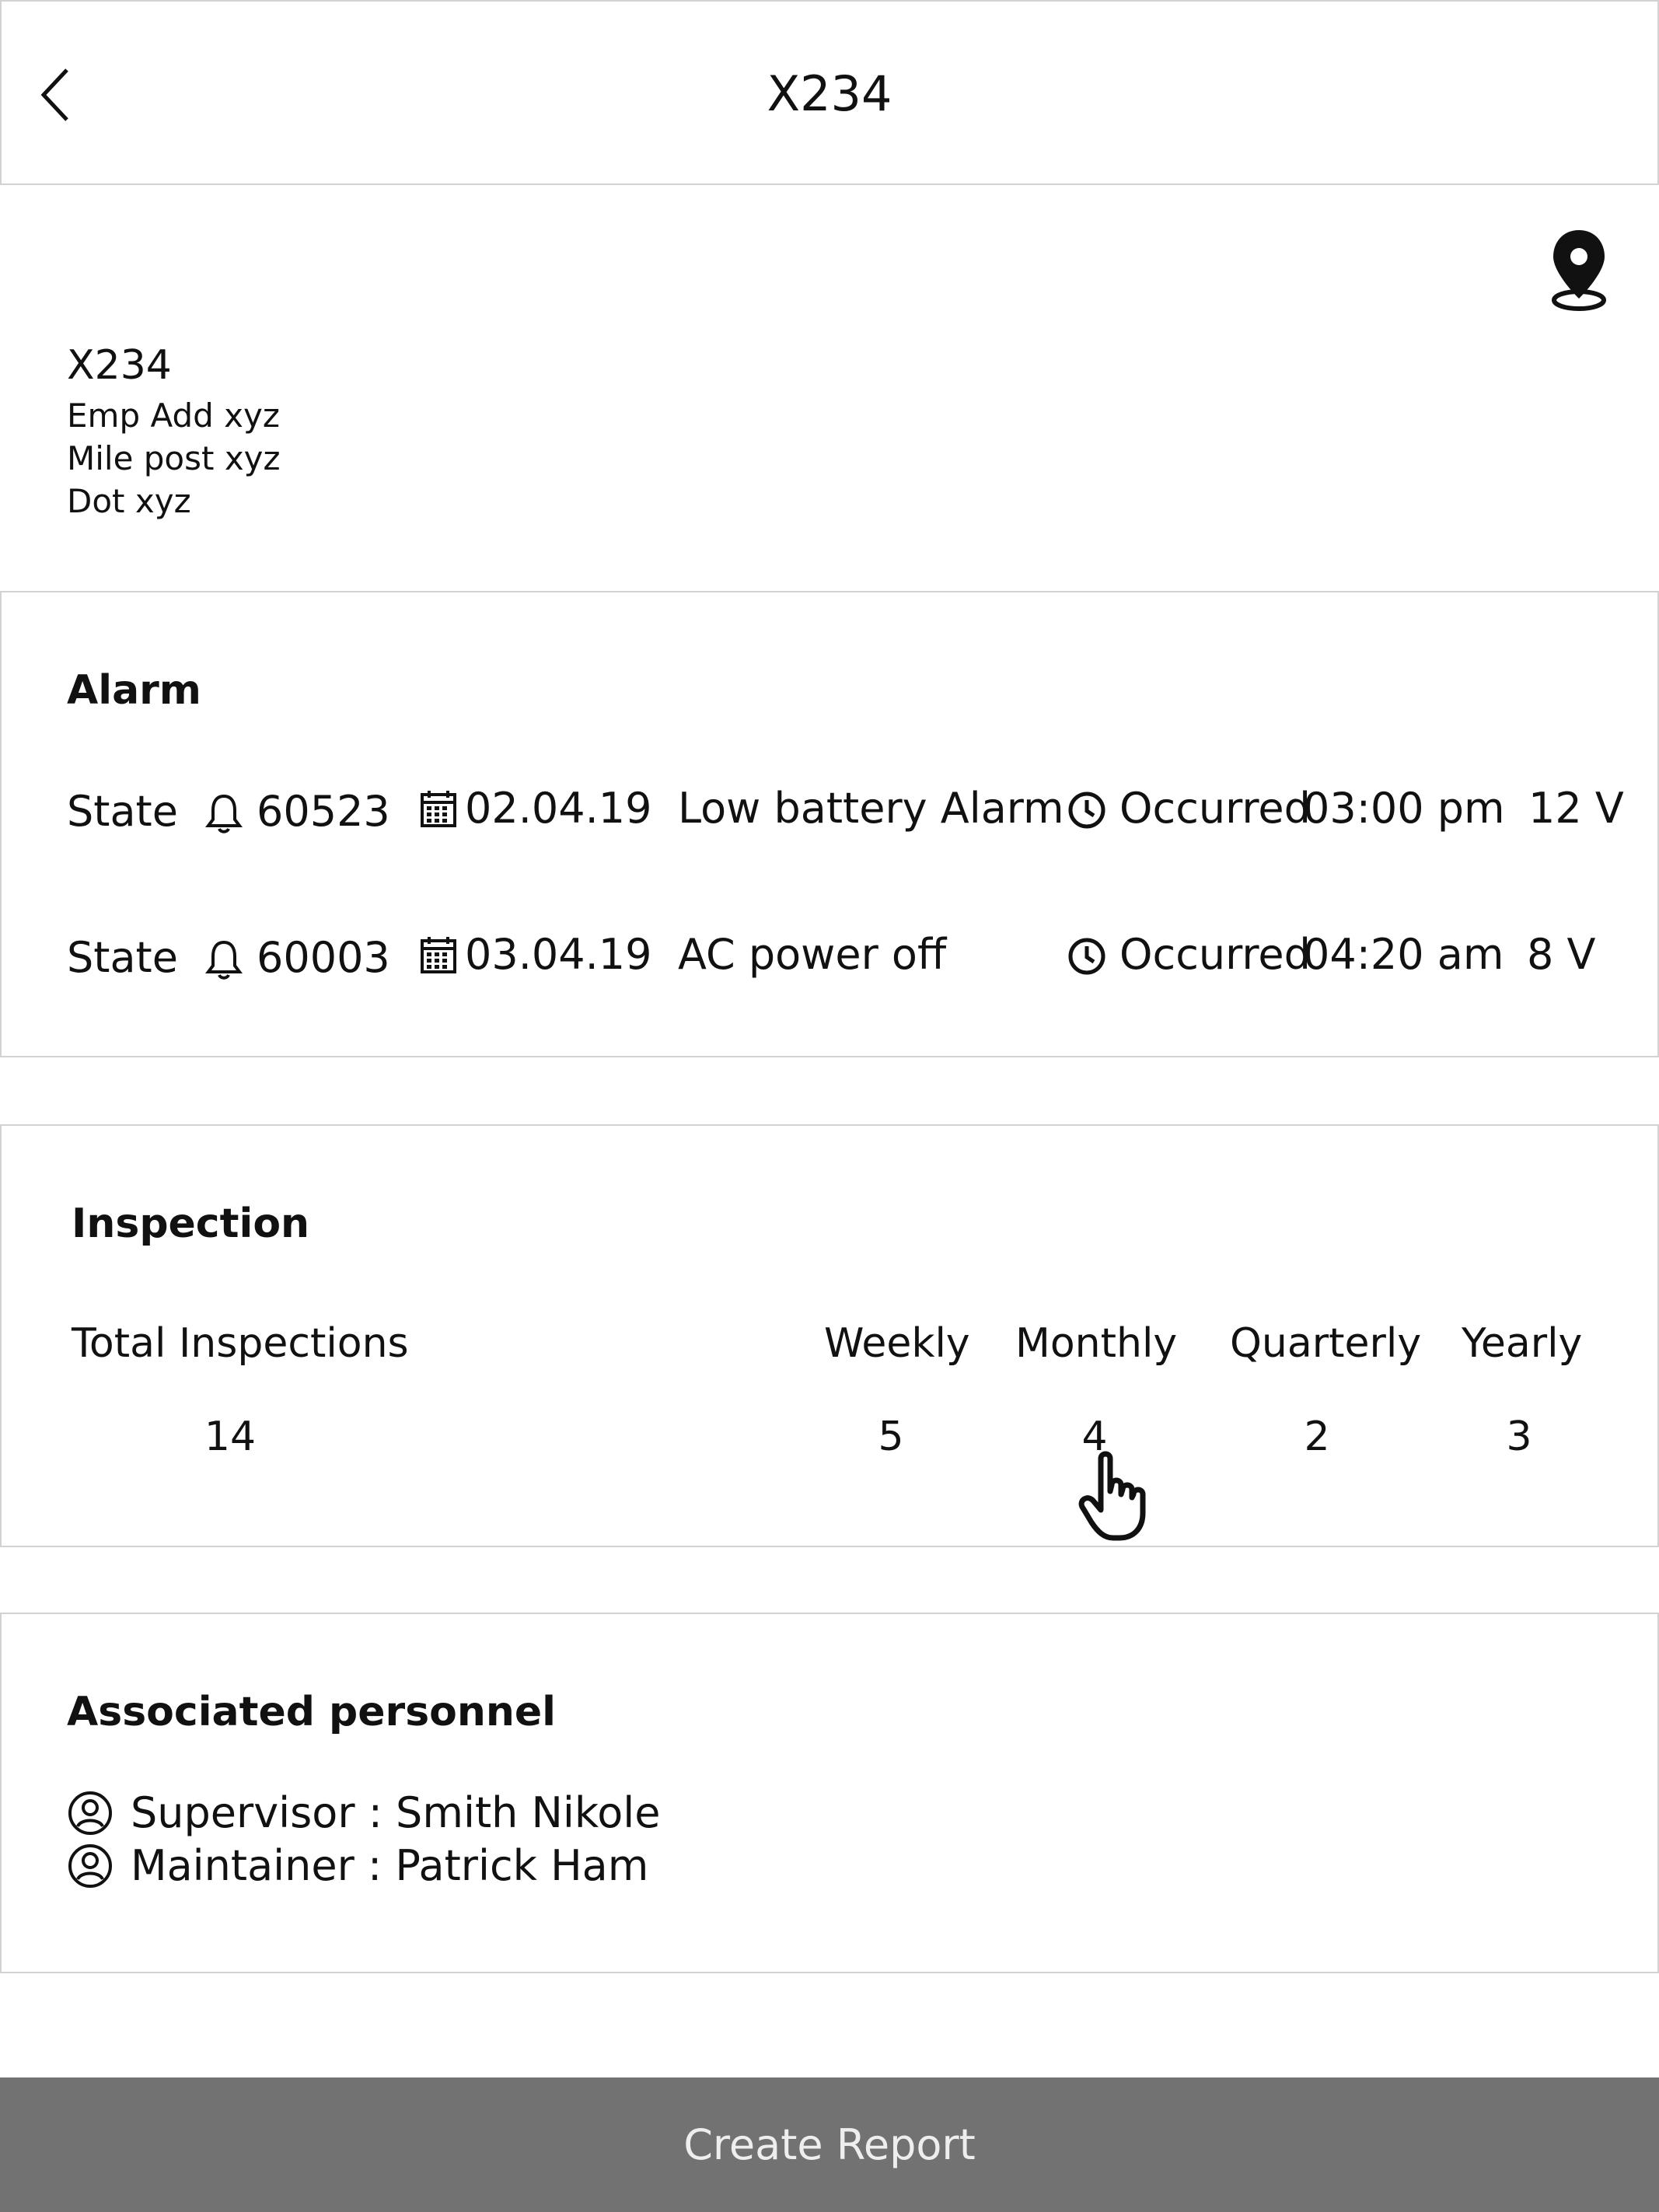 Image resolution: width=1659 pixels, height=2212 pixels. What do you see at coordinates (119, 365) in the screenshot?
I see `device-name: X234` at bounding box center [119, 365].